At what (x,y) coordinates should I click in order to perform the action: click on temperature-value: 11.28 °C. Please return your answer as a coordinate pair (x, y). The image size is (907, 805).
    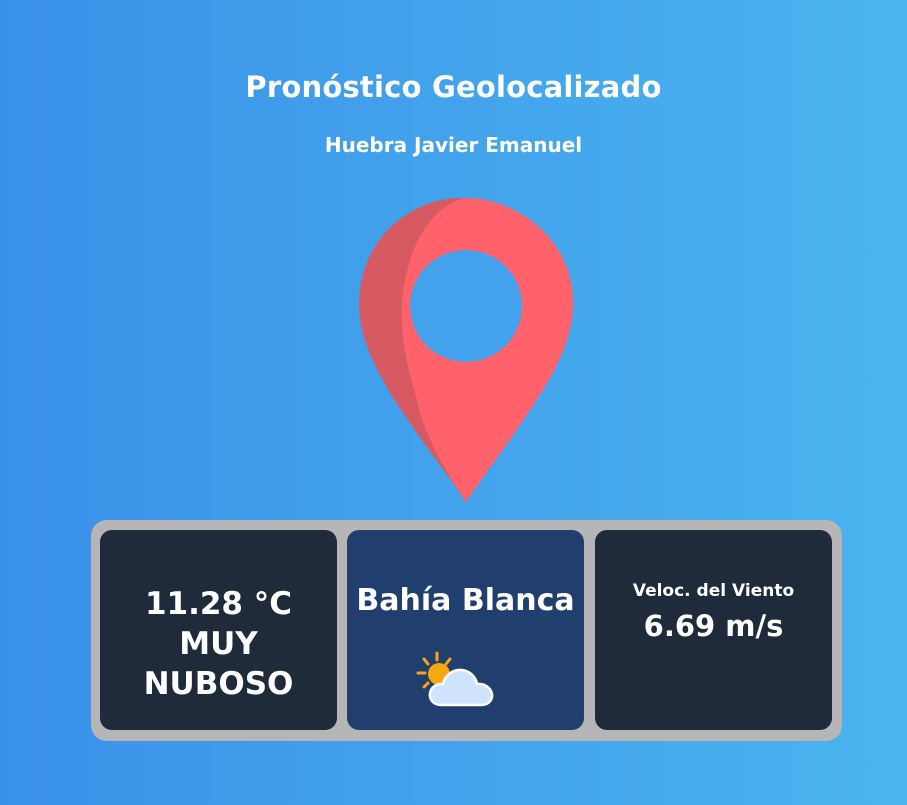
    Looking at the image, I should click on (218, 604).